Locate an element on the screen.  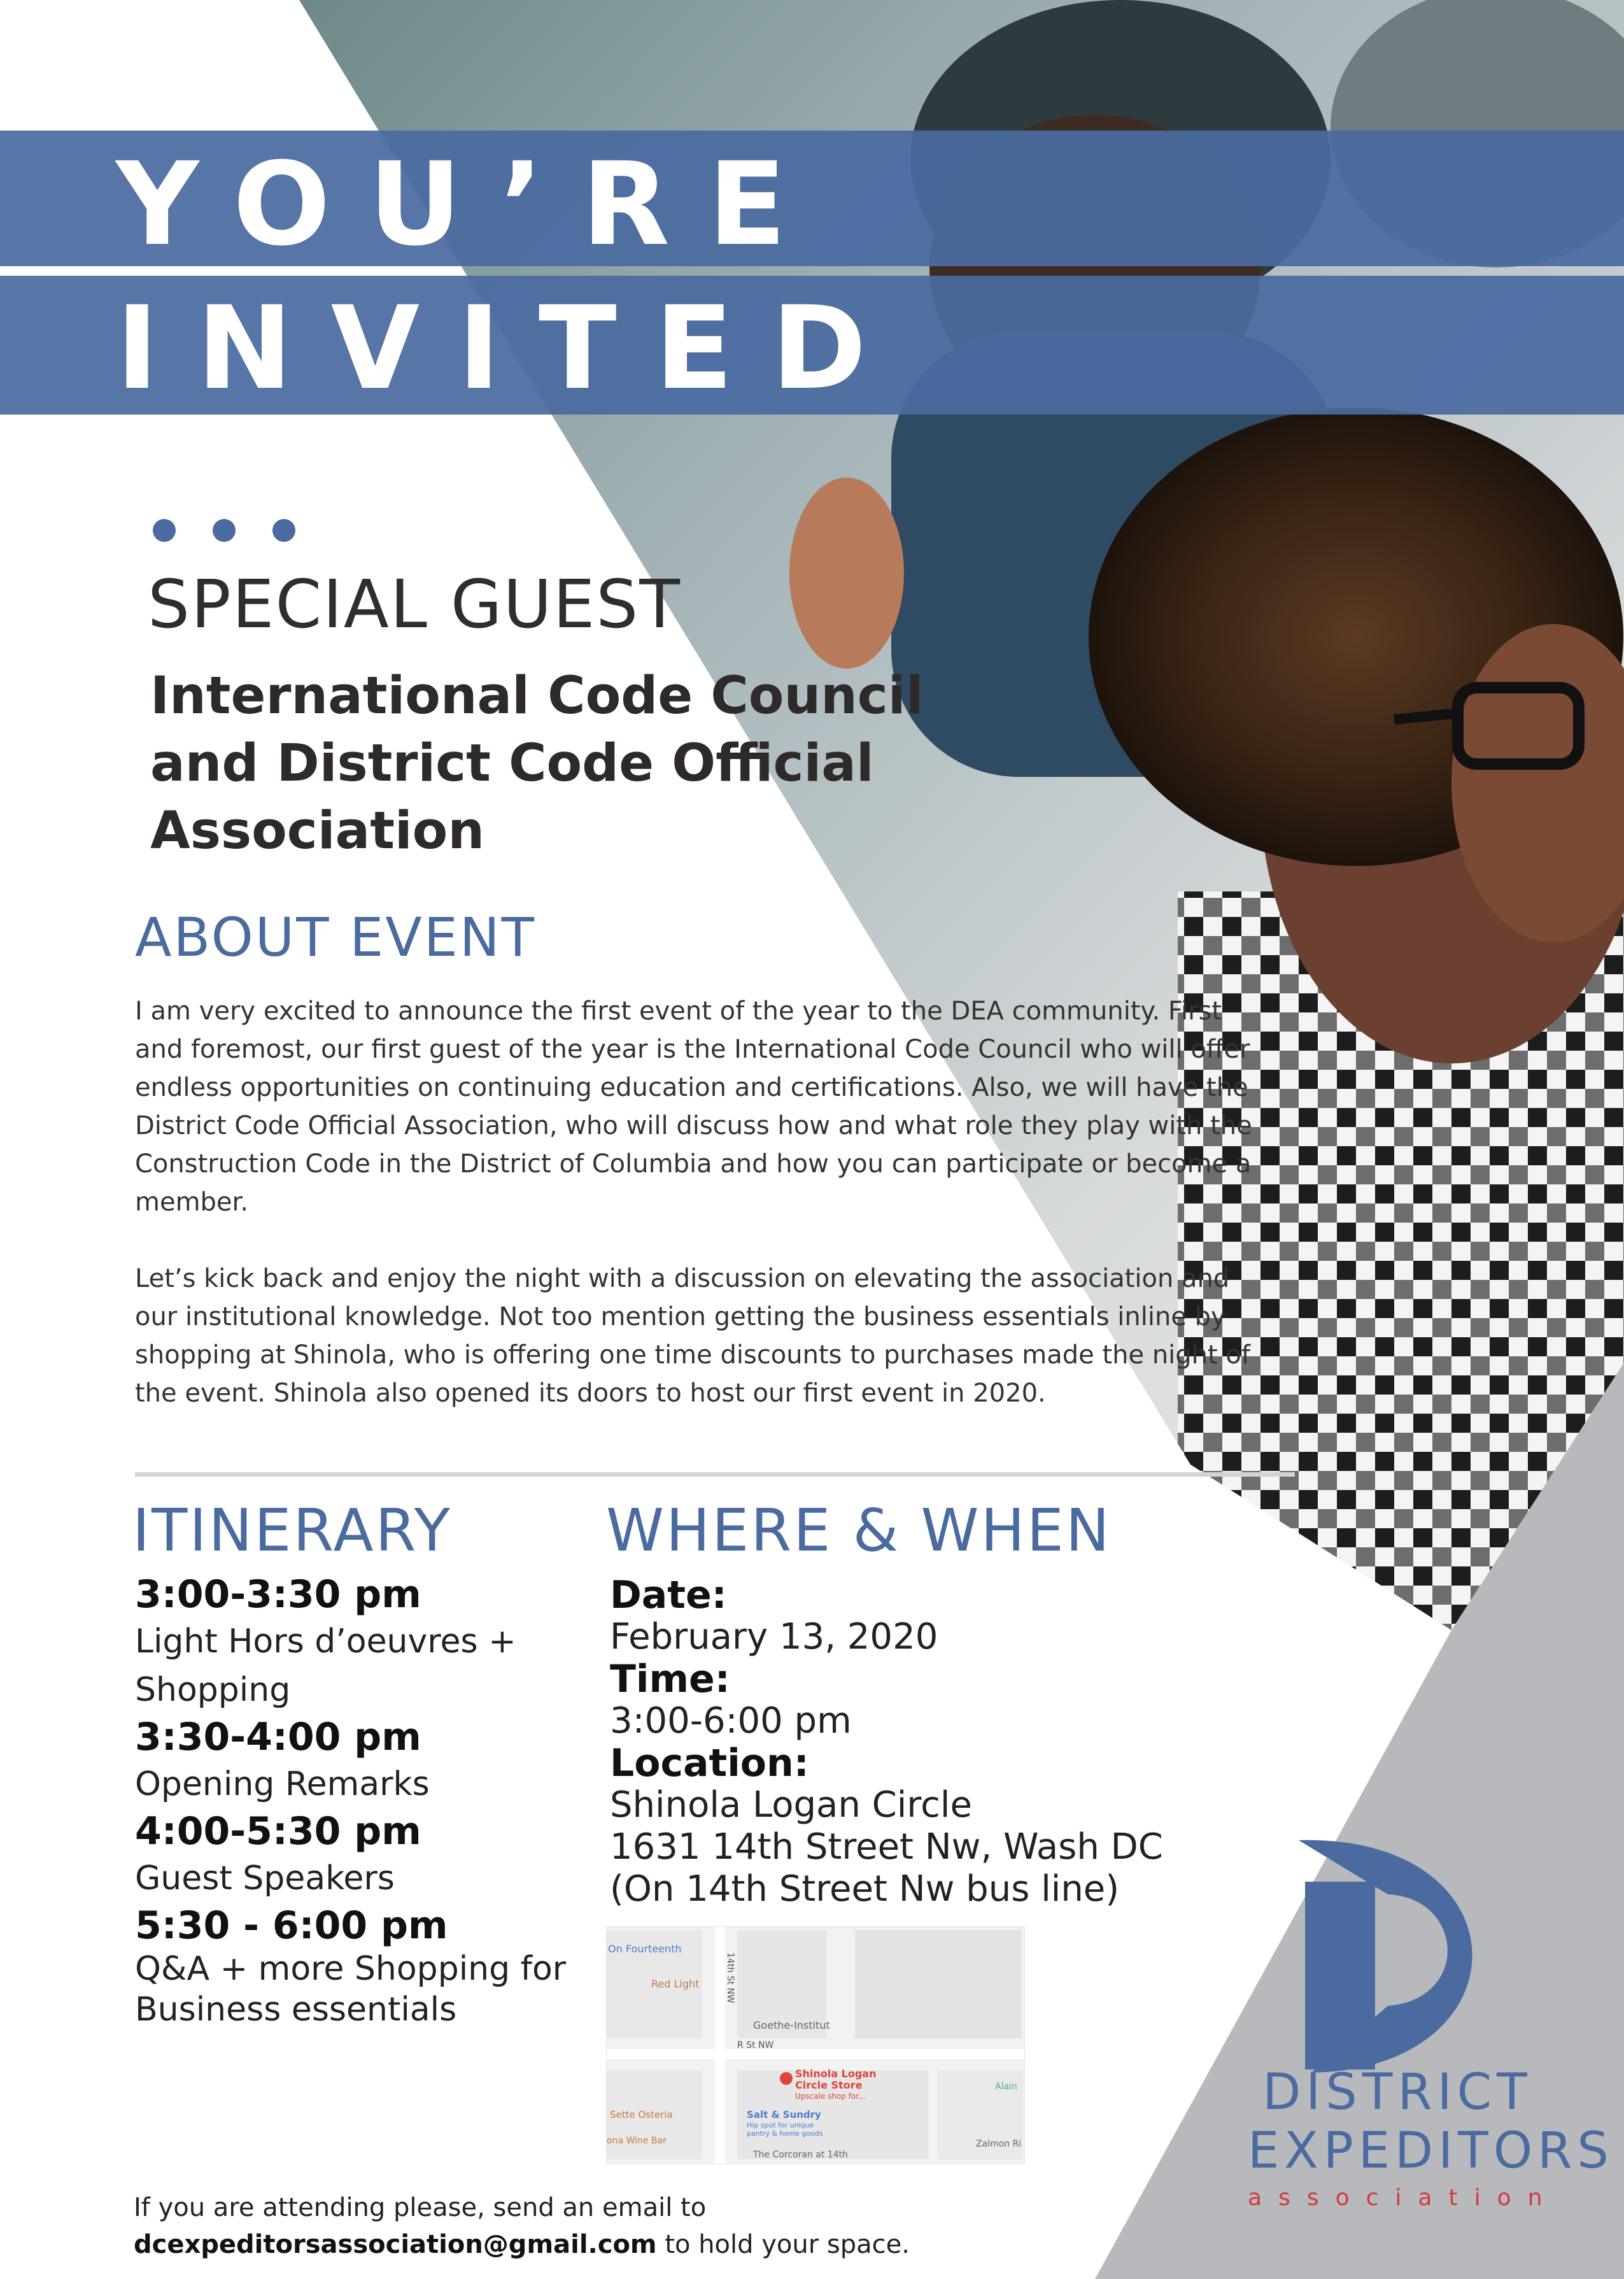
itinerary-desc: Opening Remarks is located at coordinates (282, 1784).